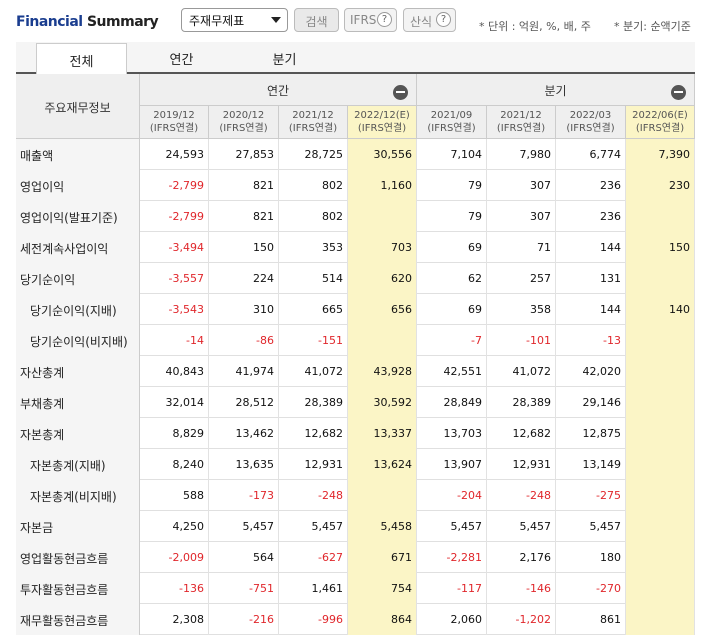 The height and width of the screenshot is (639, 701). I want to click on collapse-annual-icon, so click(400, 92).